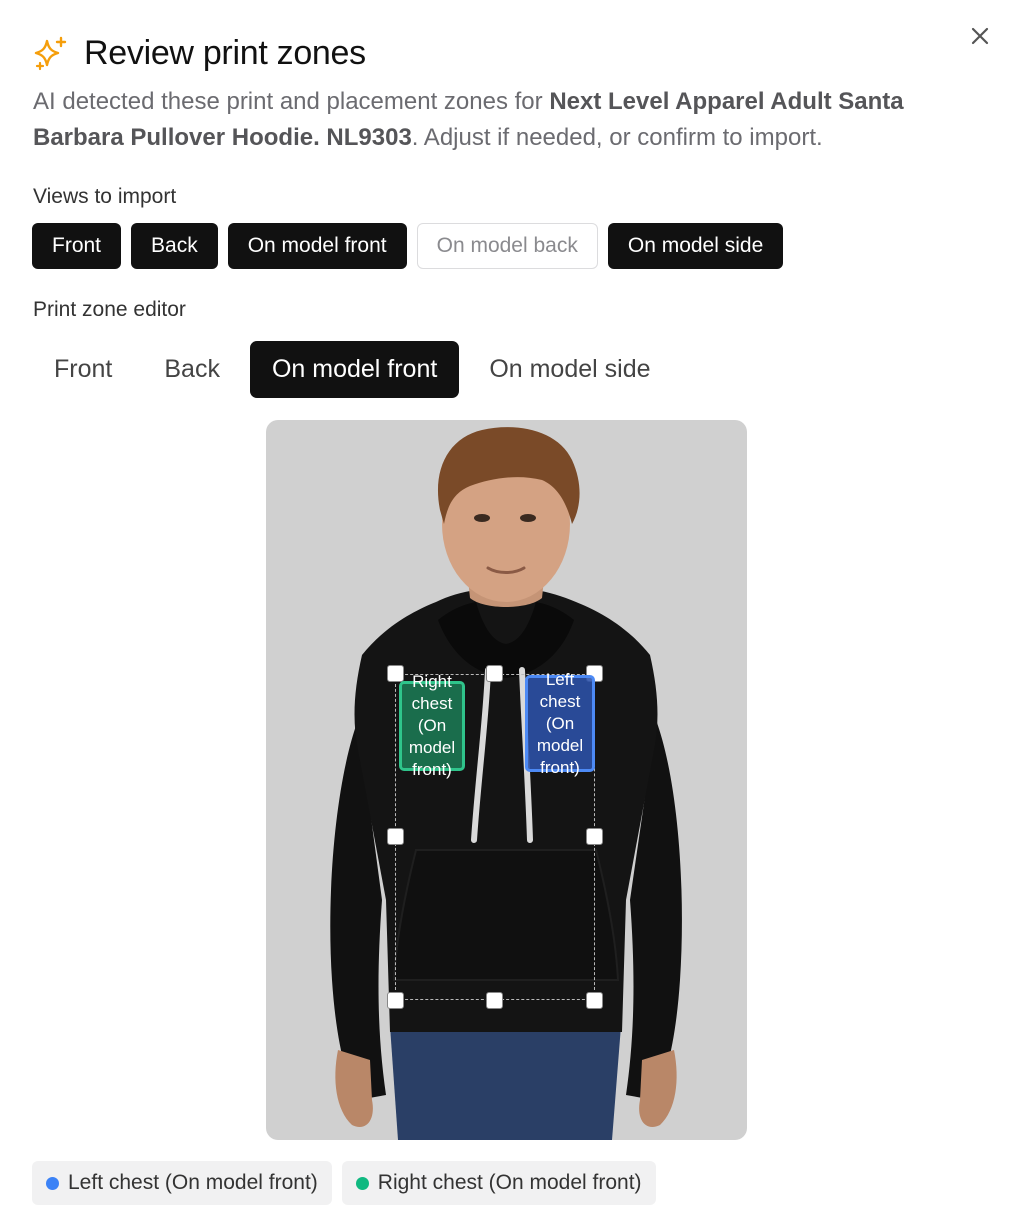 This screenshot has width=1016, height=1224. I want to click on close-icon, so click(980, 36).